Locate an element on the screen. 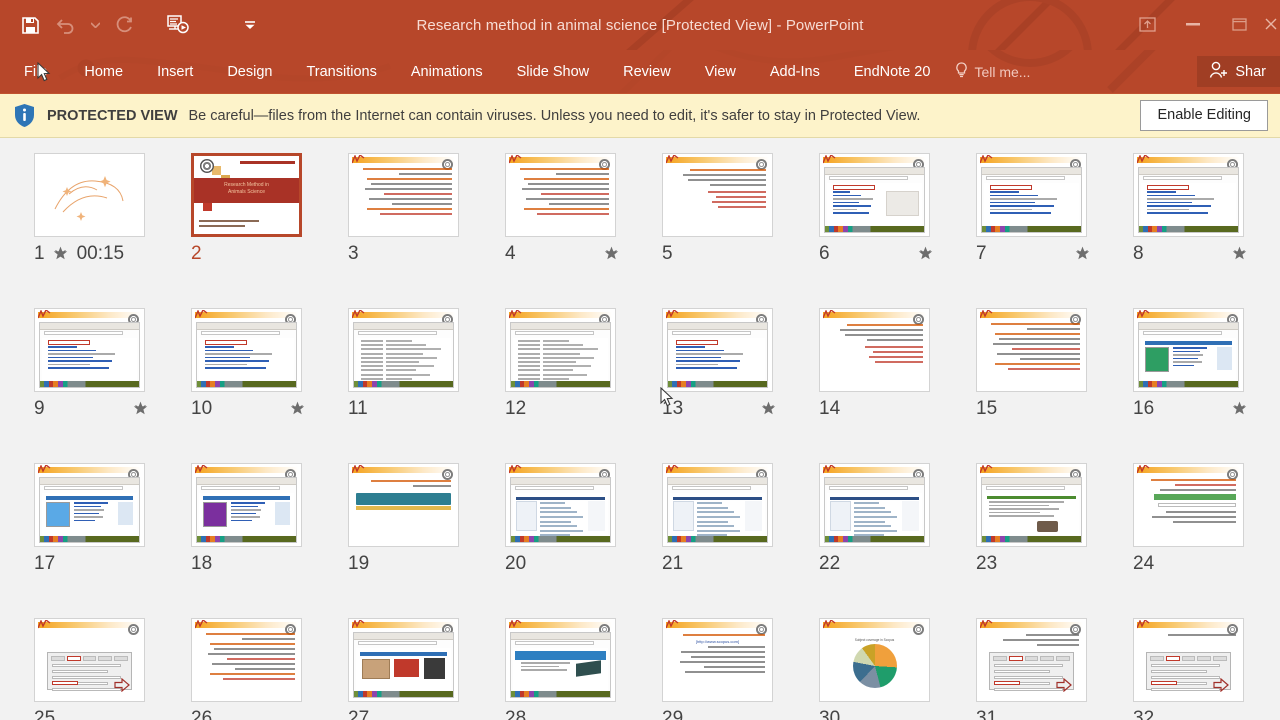 Image resolution: width=1280 pixels, height=720 pixels. slide-thumbnail-9: 9 is located at coordinates (94, 383).